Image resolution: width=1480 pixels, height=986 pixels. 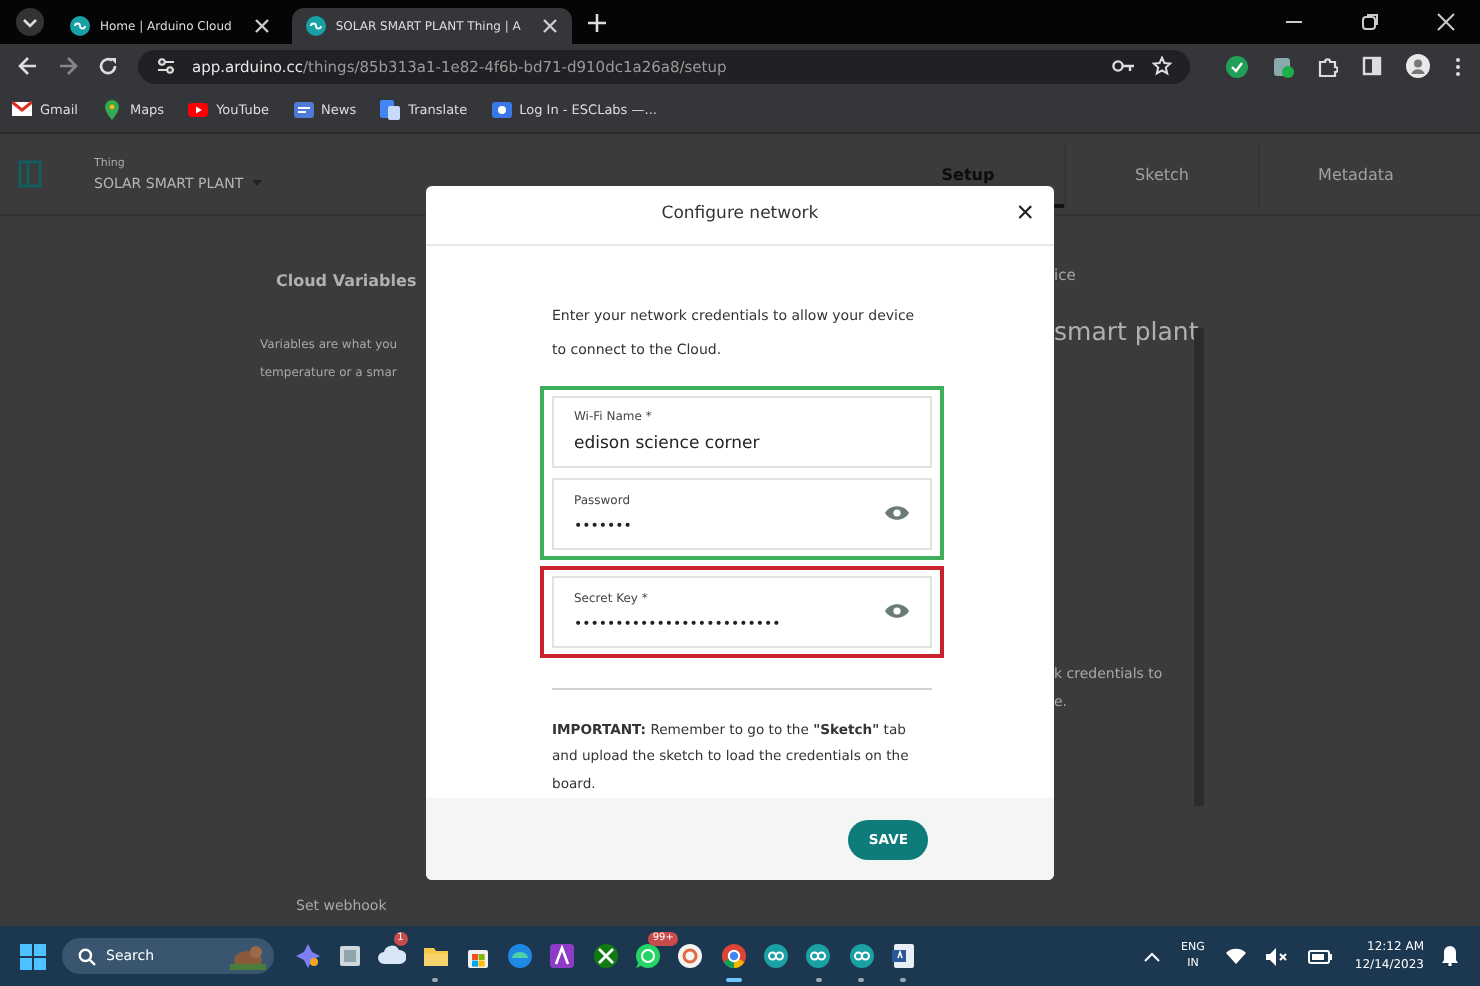 What do you see at coordinates (1328, 66) in the screenshot?
I see `puzzle-icon` at bounding box center [1328, 66].